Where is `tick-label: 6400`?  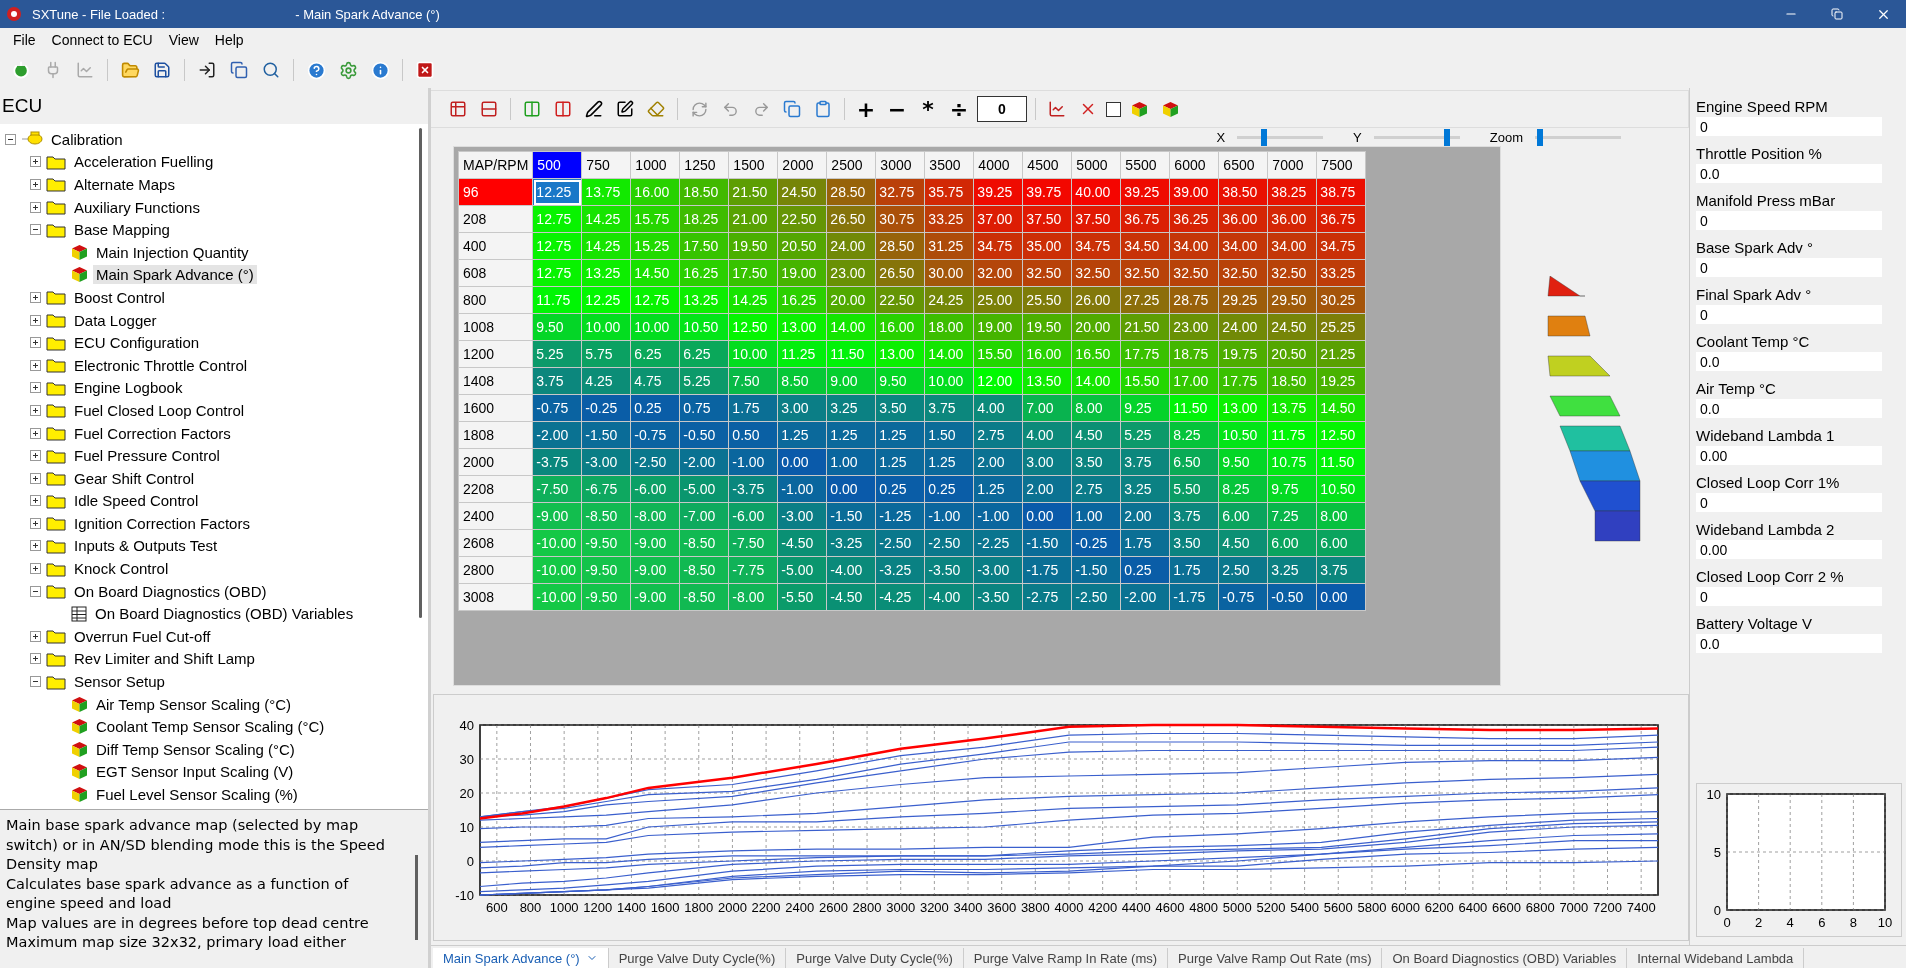
tick-label: 6400 is located at coordinates (1473, 907).